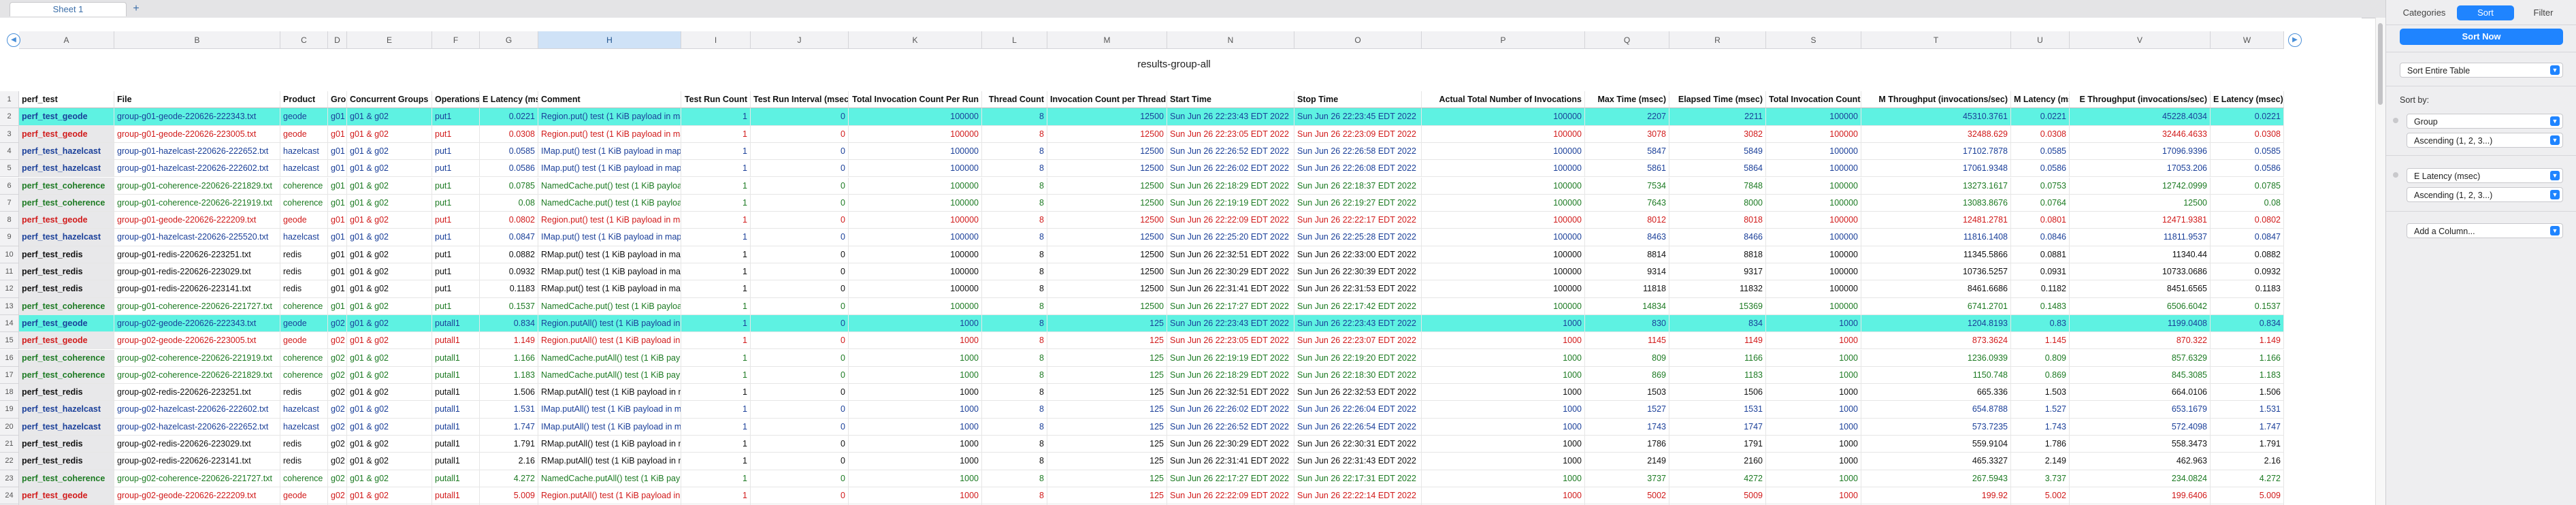 The height and width of the screenshot is (505, 2576). I want to click on table-cell: 13273.1617, so click(1936, 186).